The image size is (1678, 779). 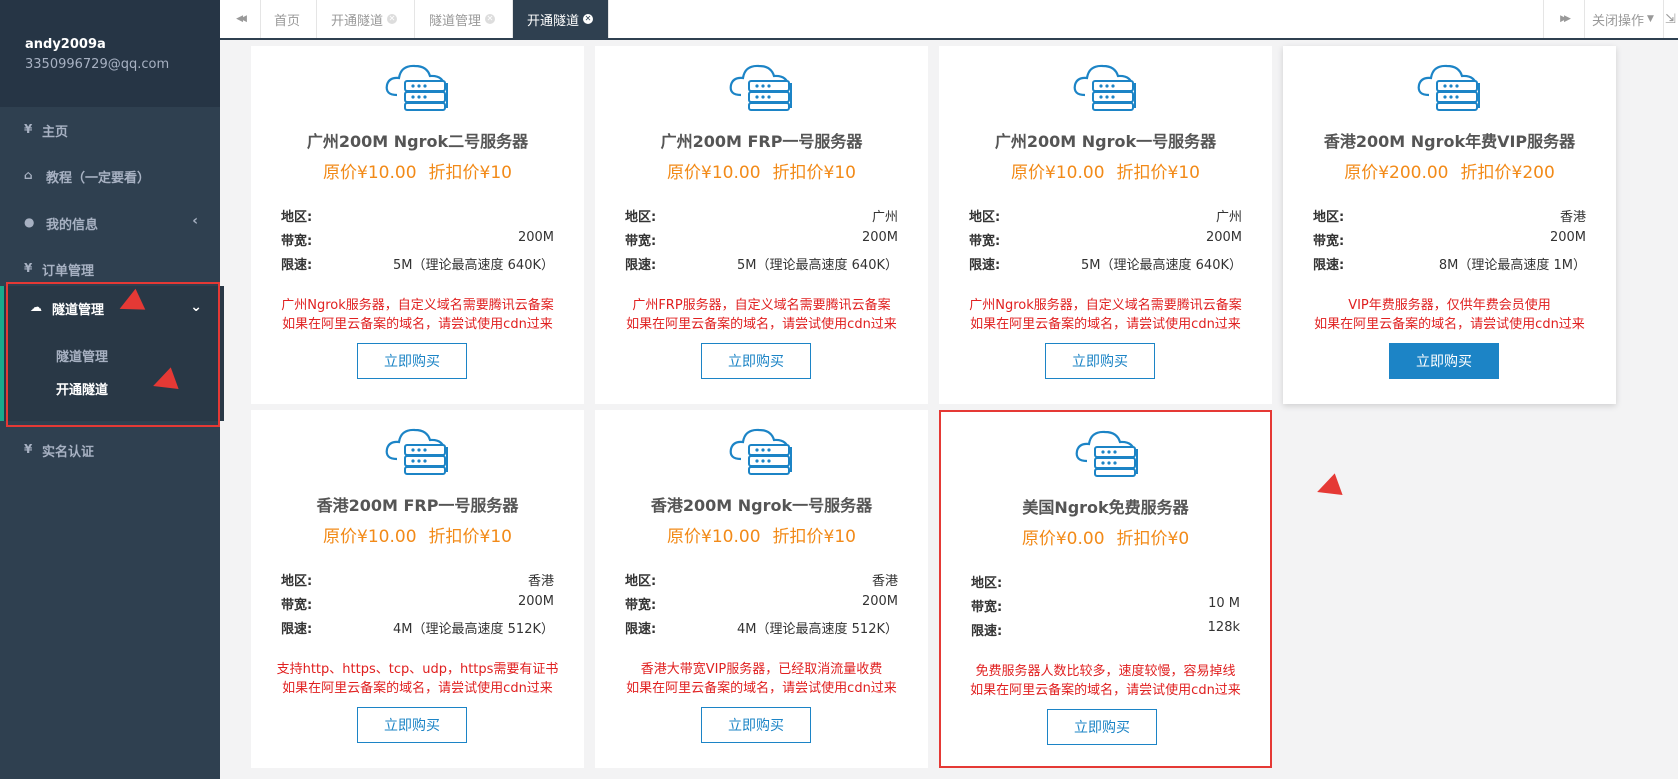 What do you see at coordinates (417, 170) in the screenshot?
I see `server-price: 原价¥10.00 折扣价¥10` at bounding box center [417, 170].